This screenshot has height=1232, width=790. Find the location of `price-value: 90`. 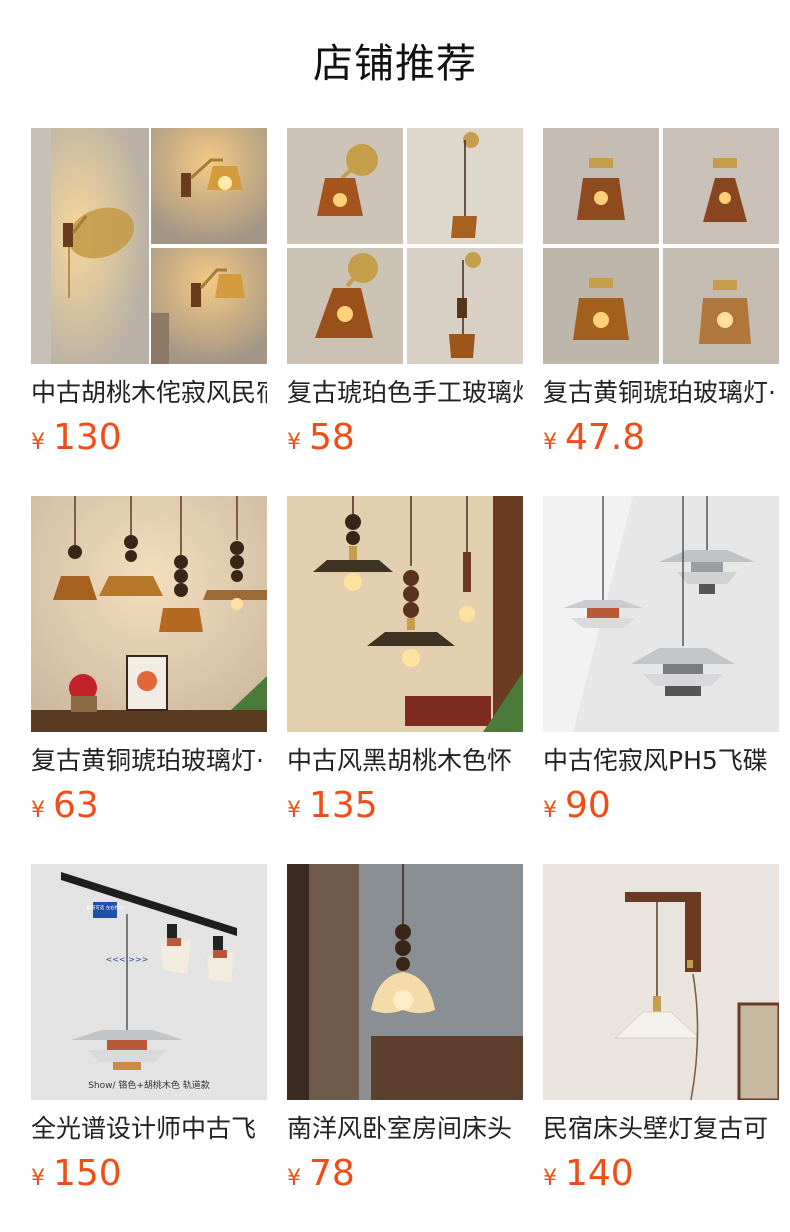

price-value: 90 is located at coordinates (588, 805).